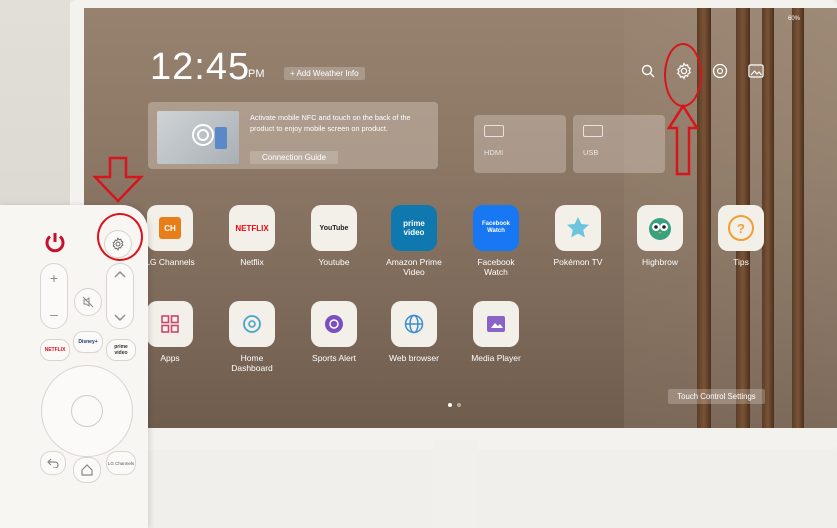 The image size is (837, 528). What do you see at coordinates (55, 350) in the screenshot?
I see `netflix-button: NETFLIX` at bounding box center [55, 350].